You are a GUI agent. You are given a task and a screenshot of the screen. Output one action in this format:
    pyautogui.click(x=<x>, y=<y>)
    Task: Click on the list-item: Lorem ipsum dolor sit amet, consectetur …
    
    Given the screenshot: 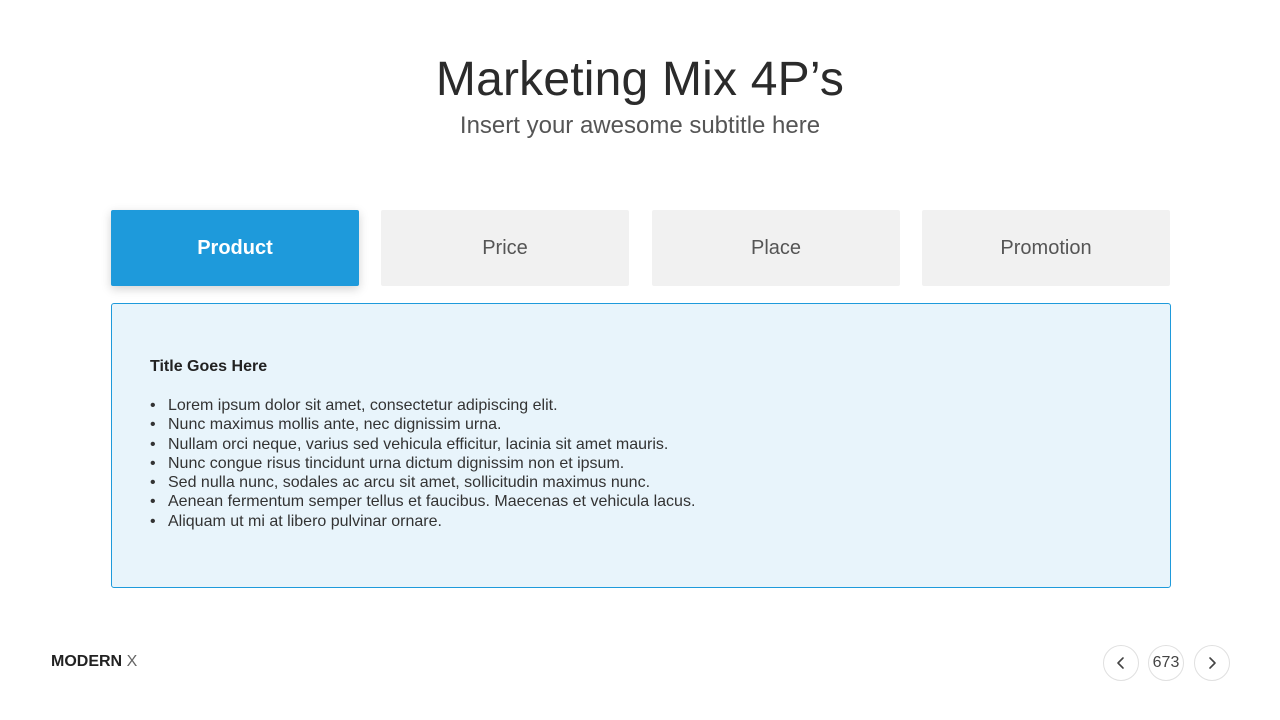 What is the action you would take?
    pyautogui.click(x=422, y=406)
    